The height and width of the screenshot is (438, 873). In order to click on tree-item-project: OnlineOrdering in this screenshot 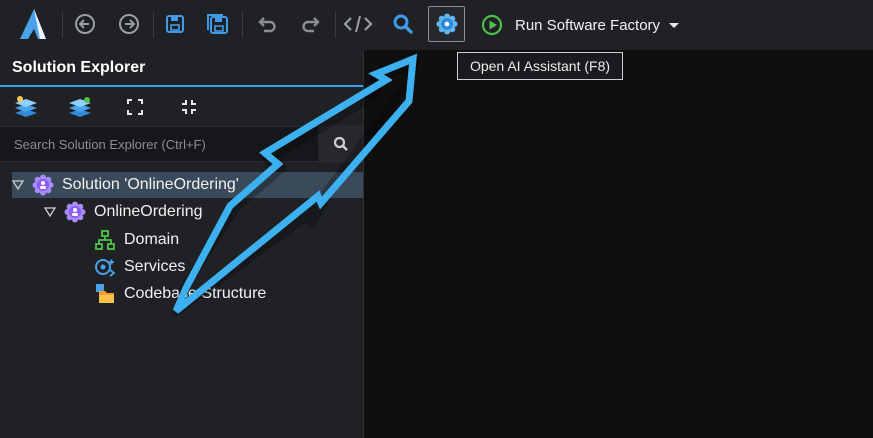, I will do `click(123, 212)`.